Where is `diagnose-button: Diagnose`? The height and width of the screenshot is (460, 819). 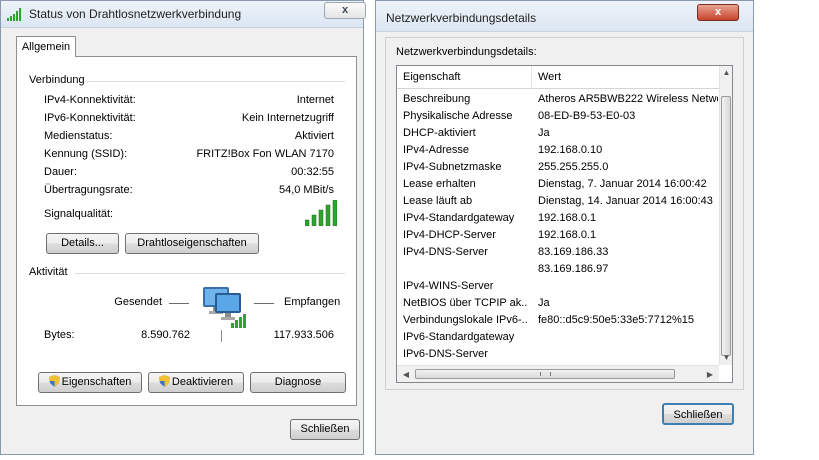
diagnose-button: Diagnose is located at coordinates (298, 382).